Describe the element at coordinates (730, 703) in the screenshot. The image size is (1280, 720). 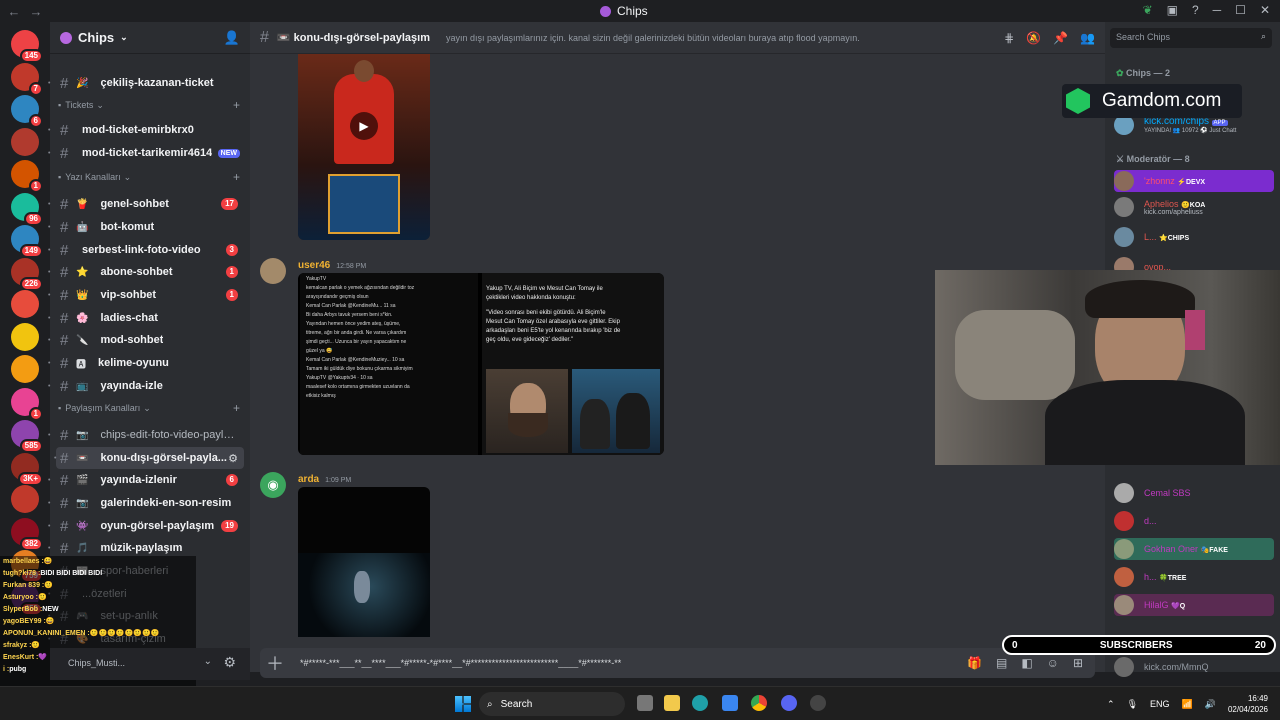
I see `store-icon` at that location.